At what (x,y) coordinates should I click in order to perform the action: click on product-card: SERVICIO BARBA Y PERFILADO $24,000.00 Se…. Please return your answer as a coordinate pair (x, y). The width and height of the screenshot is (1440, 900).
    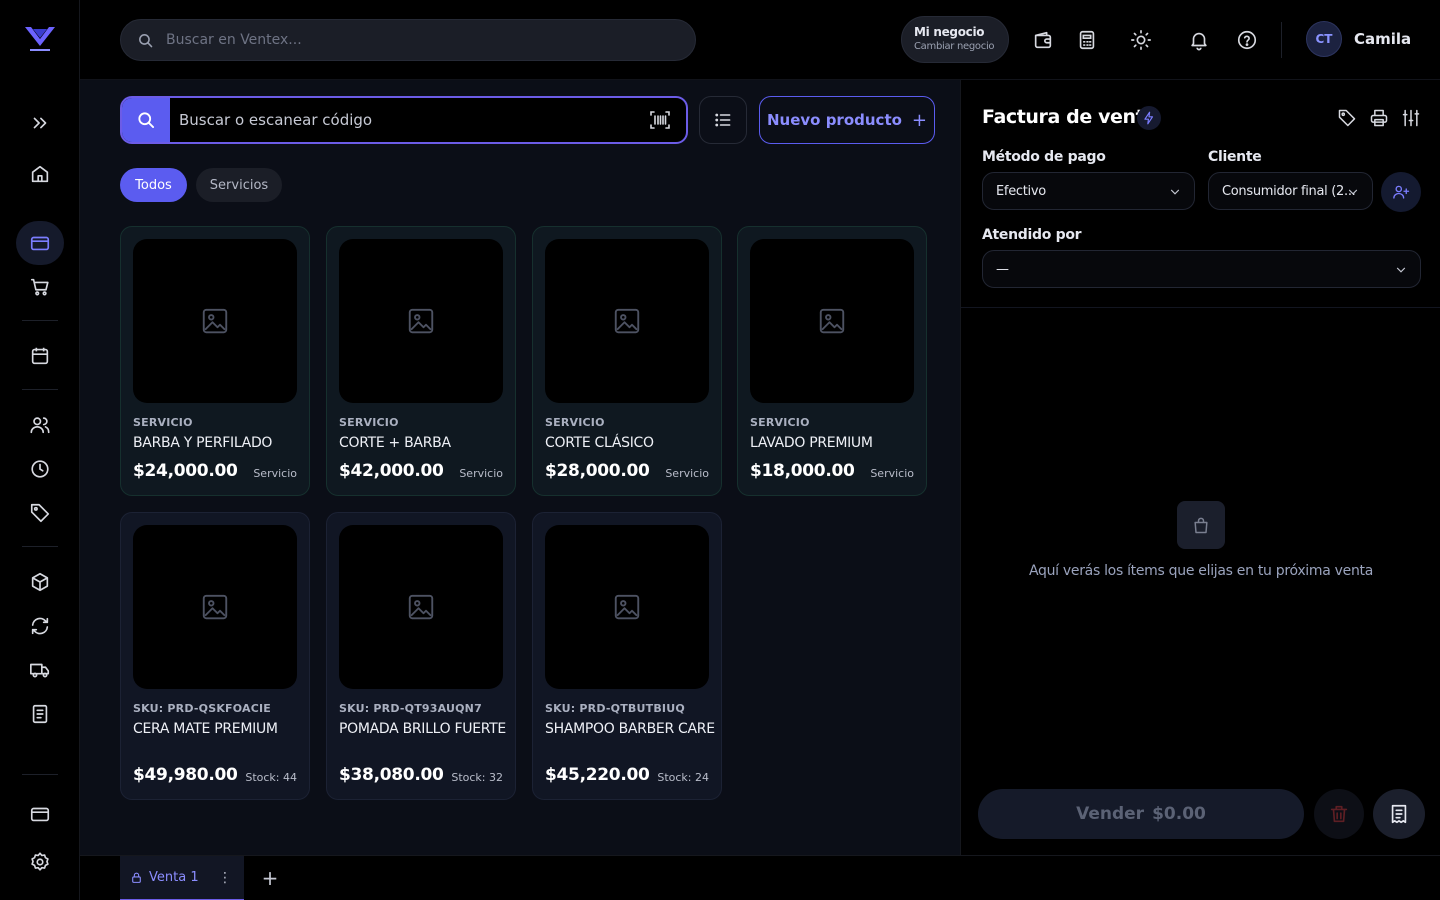
    Looking at the image, I should click on (215, 361).